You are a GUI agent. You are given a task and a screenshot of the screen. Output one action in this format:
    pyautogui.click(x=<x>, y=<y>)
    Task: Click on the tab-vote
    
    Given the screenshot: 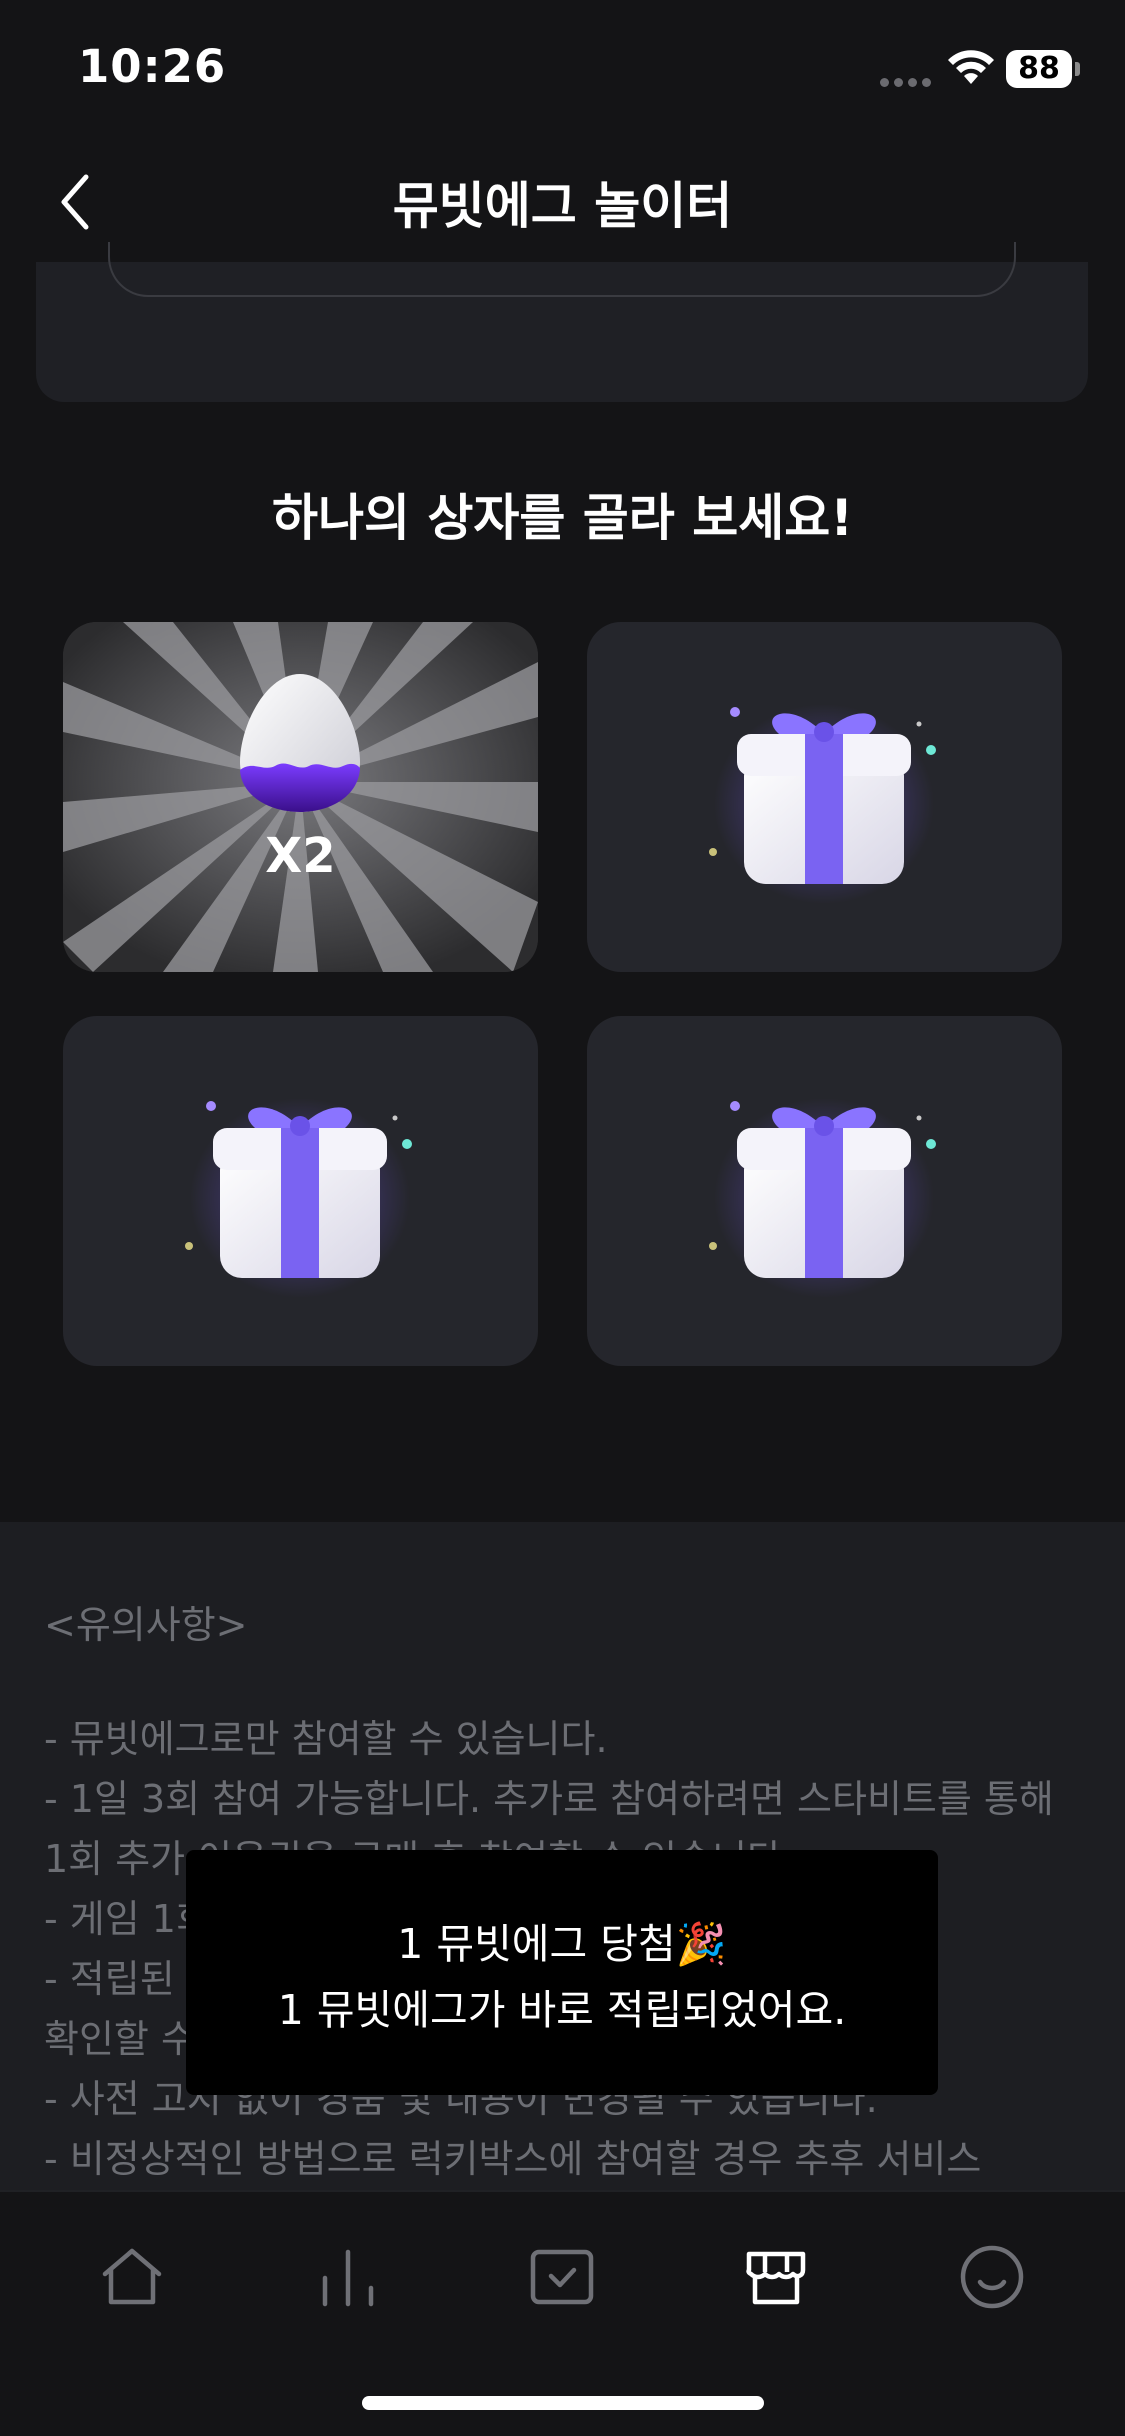 What is the action you would take?
    pyautogui.click(x=562, y=2277)
    